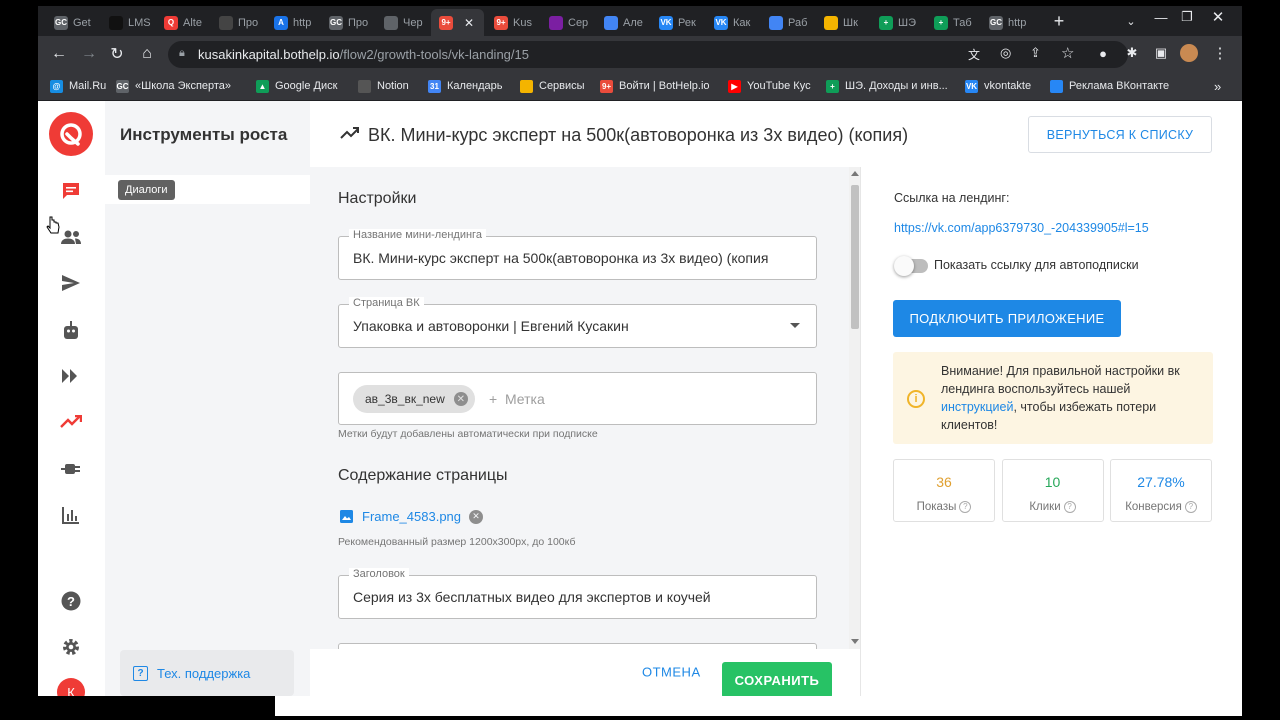 This screenshot has height=720, width=1280. What do you see at coordinates (1007, 318) in the screenshot?
I see `connect-app-button: ПОДКЛЮЧИТЬ ПРИЛОЖЕНИЕ` at bounding box center [1007, 318].